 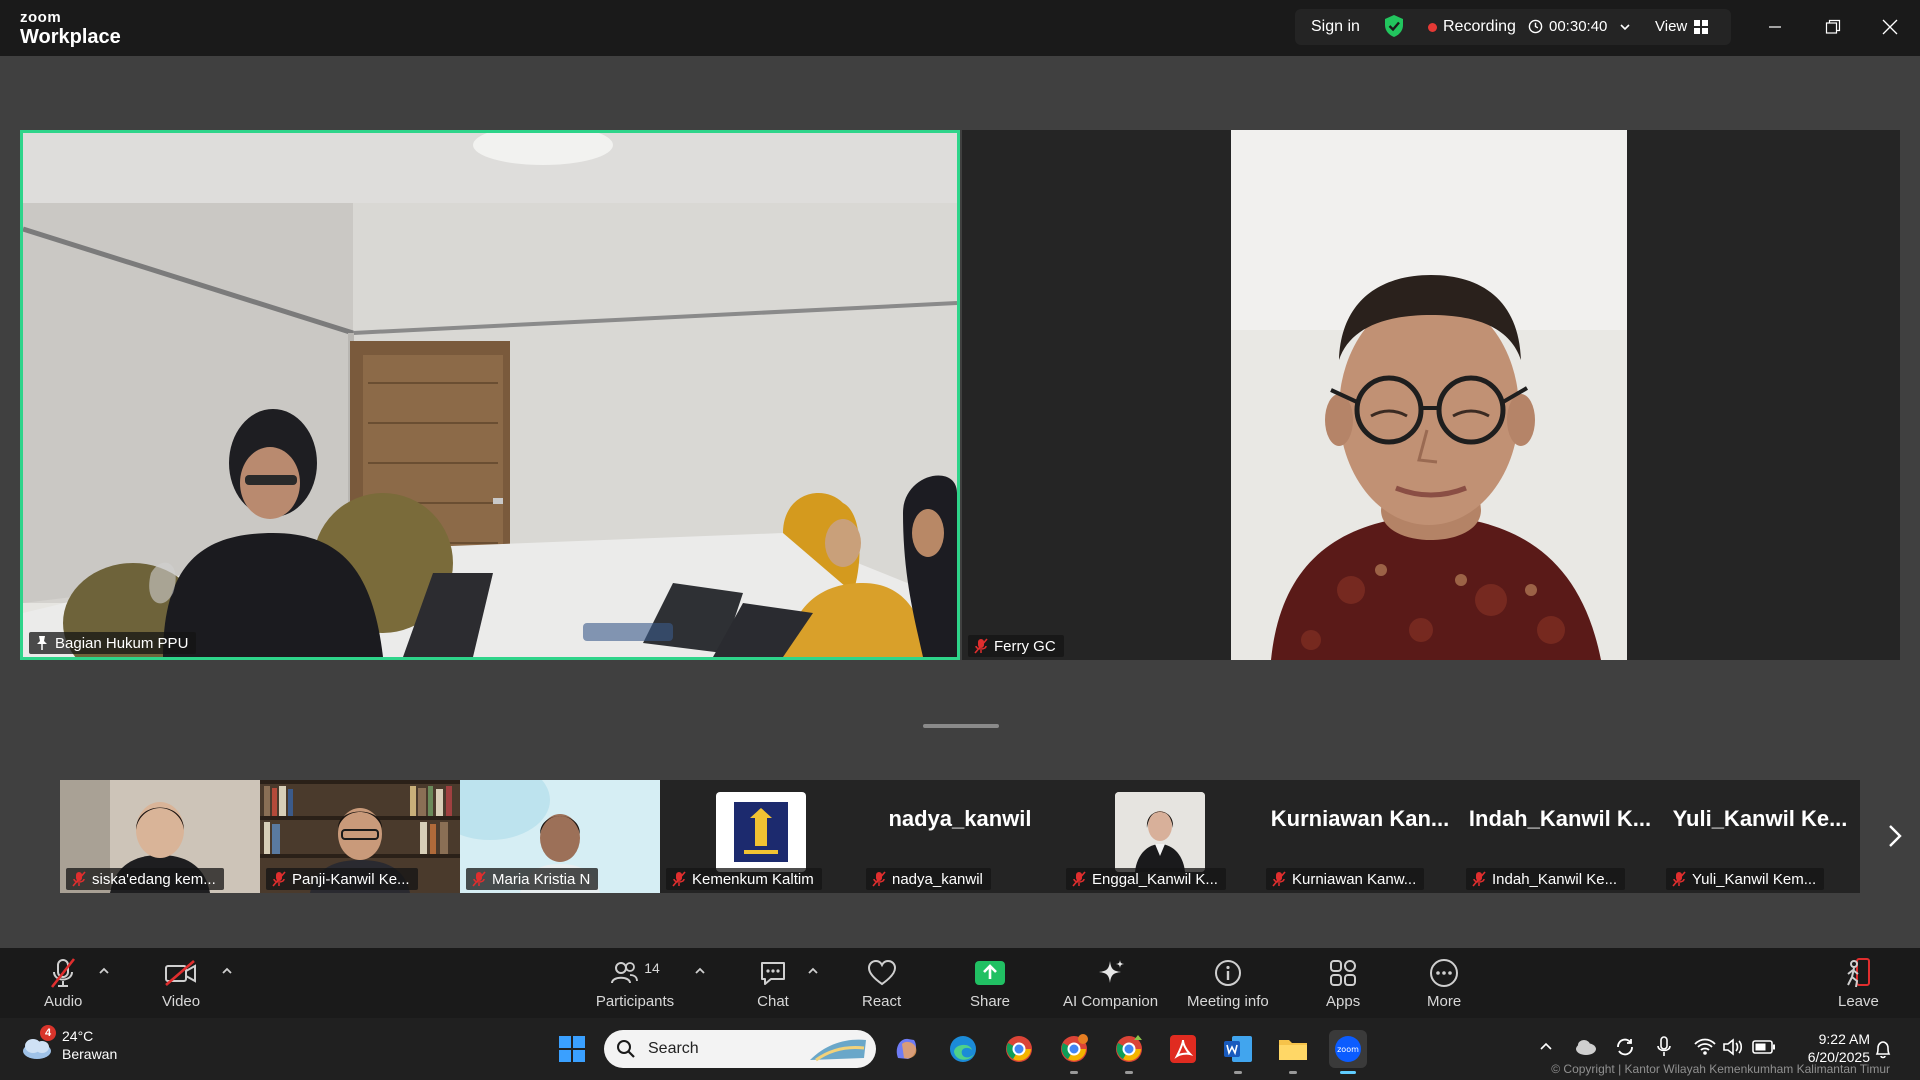 What do you see at coordinates (181, 983) in the screenshot?
I see `video-button: Video` at bounding box center [181, 983].